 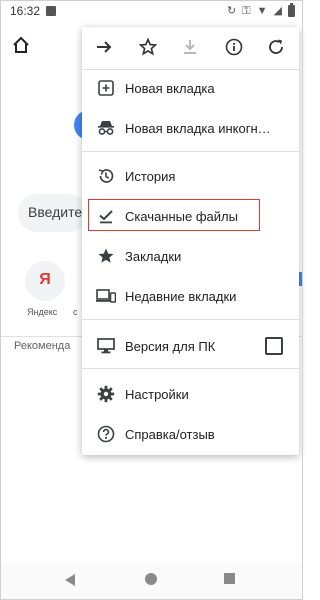 I want to click on menu-item-bookmarks: Закладки, so click(x=190, y=256).